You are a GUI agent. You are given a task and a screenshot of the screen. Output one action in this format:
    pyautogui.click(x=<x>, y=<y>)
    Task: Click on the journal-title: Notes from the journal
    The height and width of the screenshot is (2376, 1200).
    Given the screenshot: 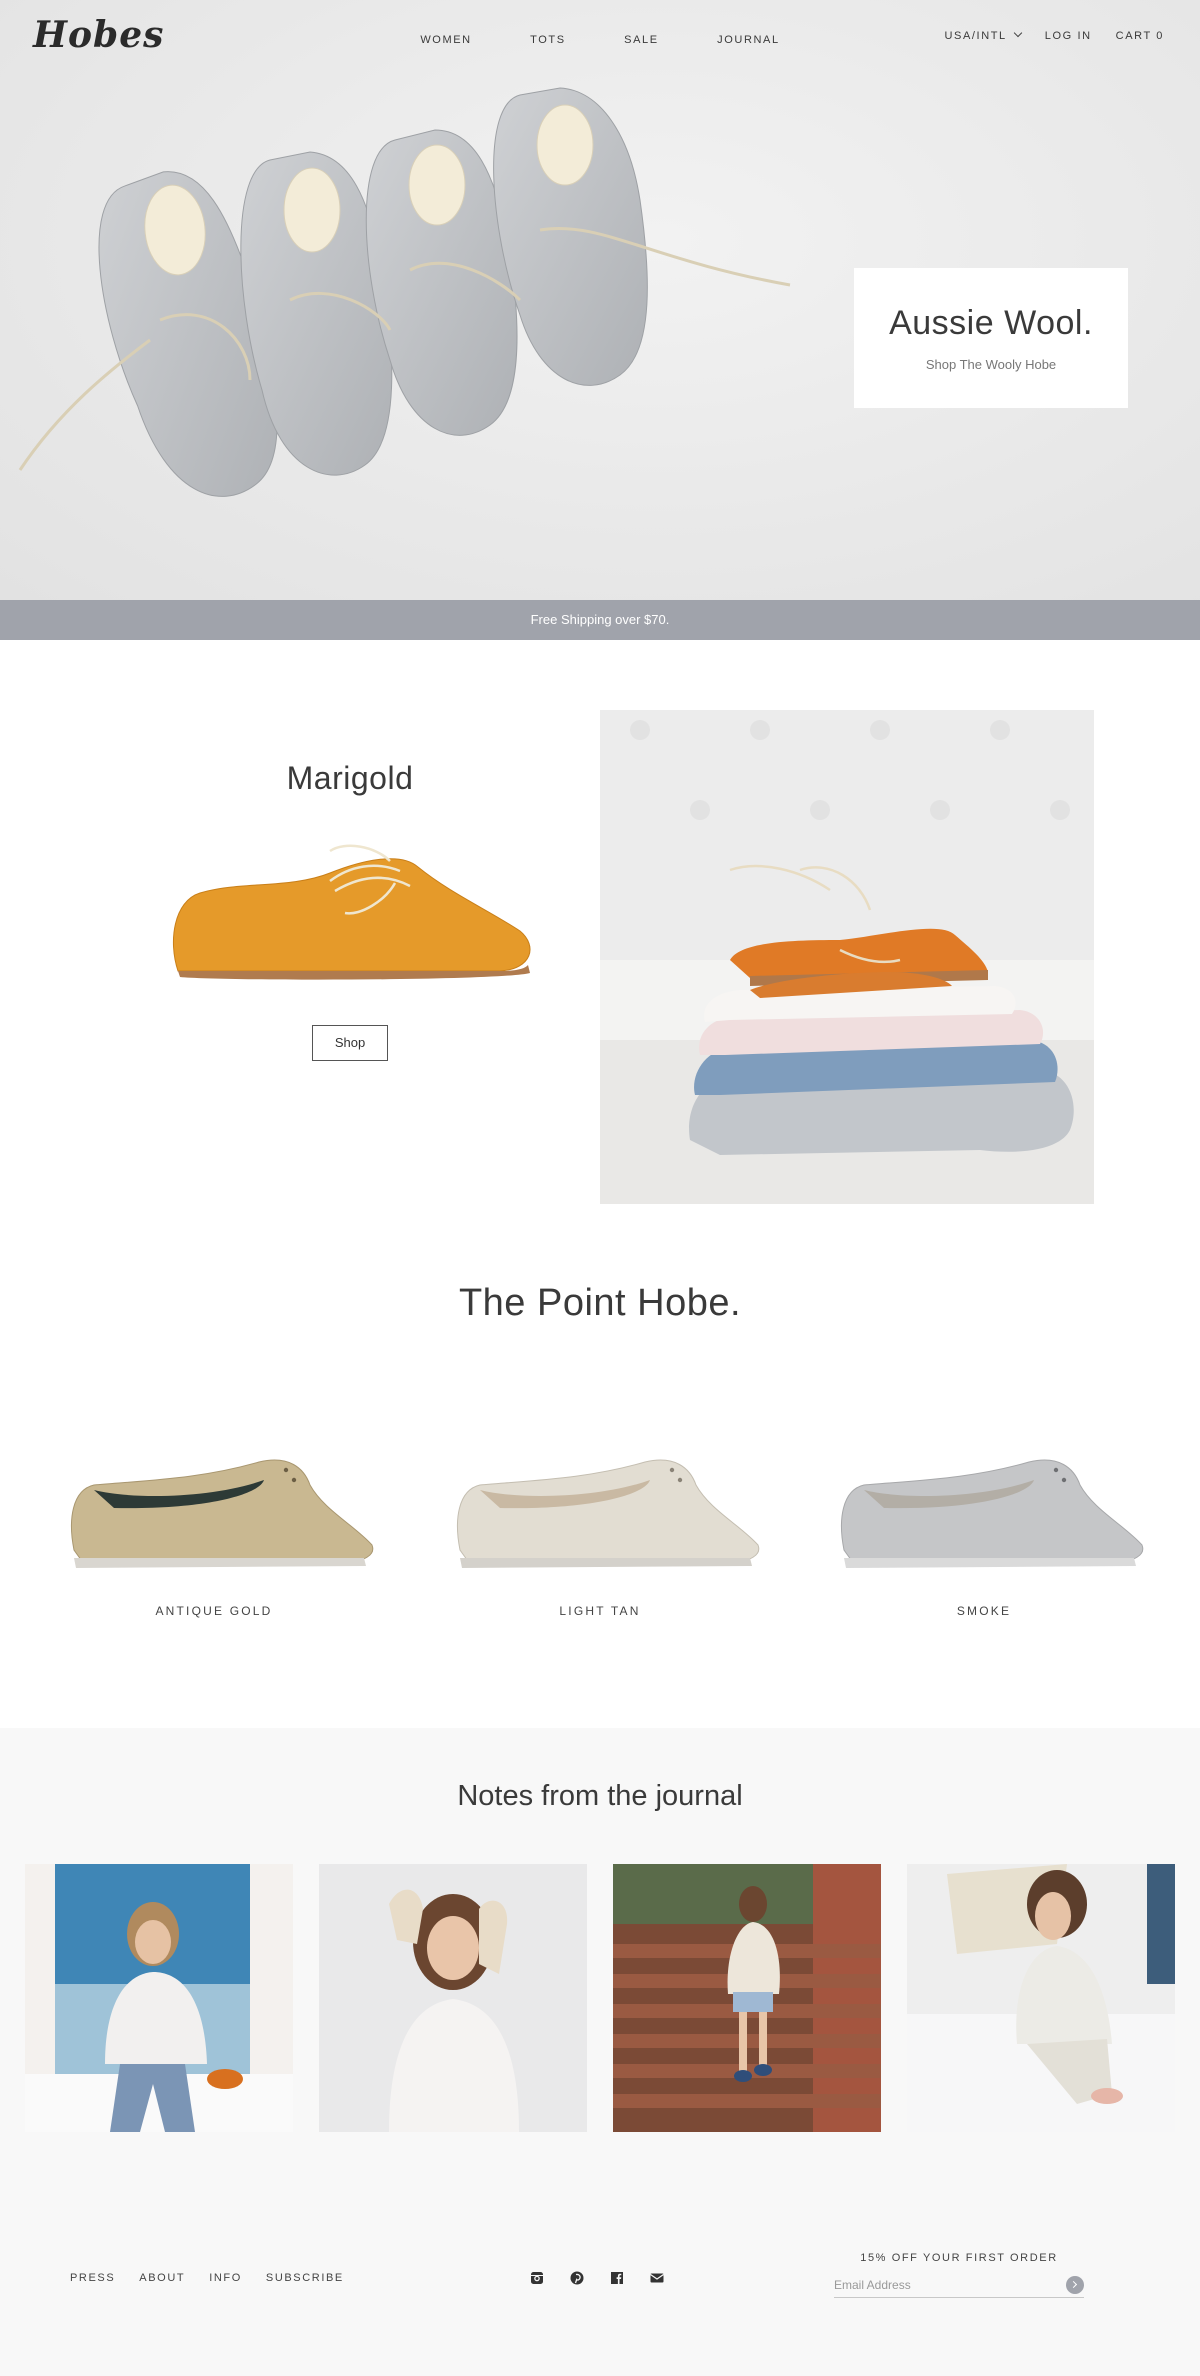 What is the action you would take?
    pyautogui.click(x=600, y=1796)
    